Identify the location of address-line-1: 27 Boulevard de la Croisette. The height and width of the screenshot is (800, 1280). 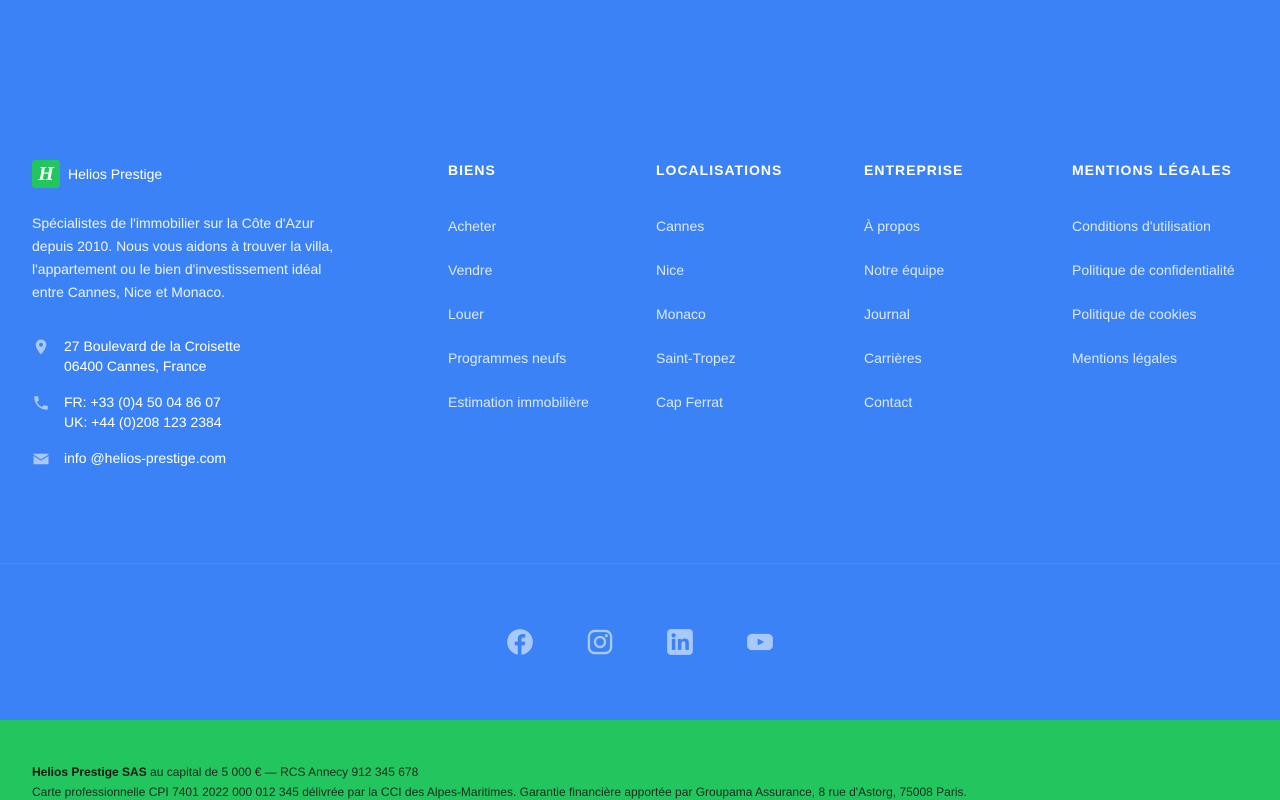
(152, 346).